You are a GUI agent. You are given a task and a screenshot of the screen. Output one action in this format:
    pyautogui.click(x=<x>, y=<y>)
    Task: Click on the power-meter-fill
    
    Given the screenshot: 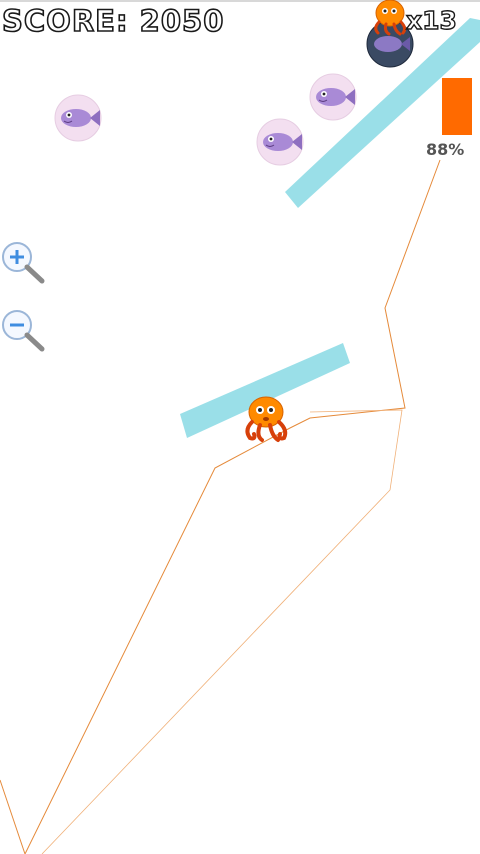 What is the action you would take?
    pyautogui.click(x=457, y=106)
    